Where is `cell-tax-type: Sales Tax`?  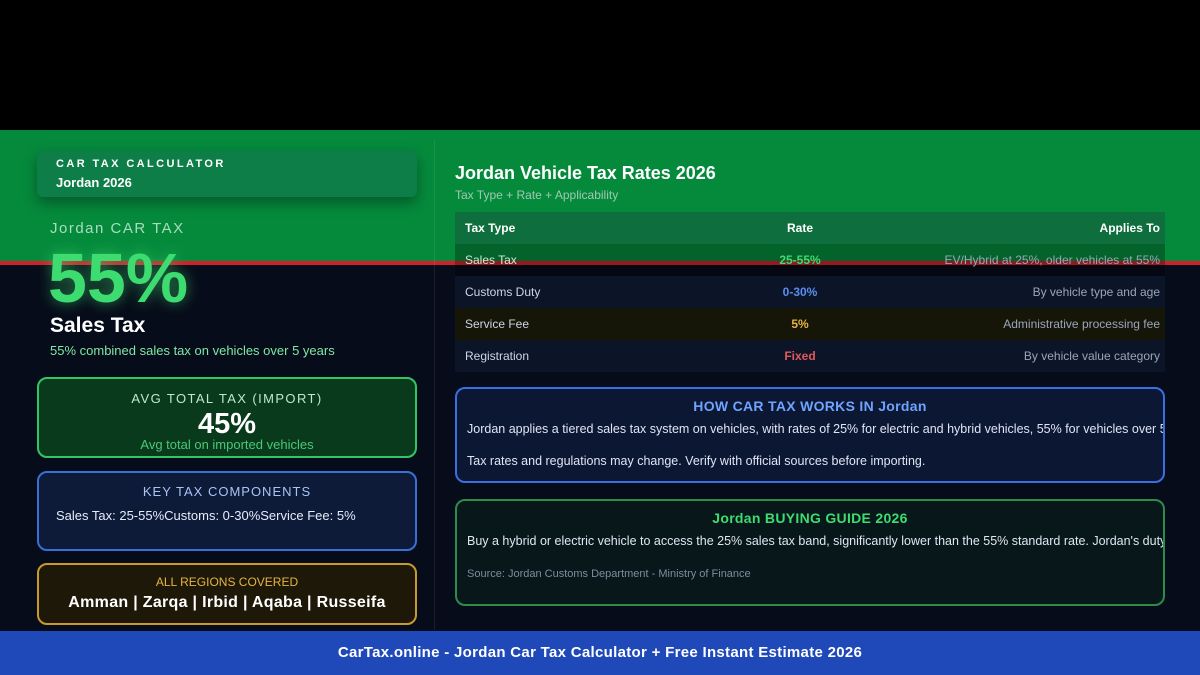 cell-tax-type: Sales Tax is located at coordinates (491, 260).